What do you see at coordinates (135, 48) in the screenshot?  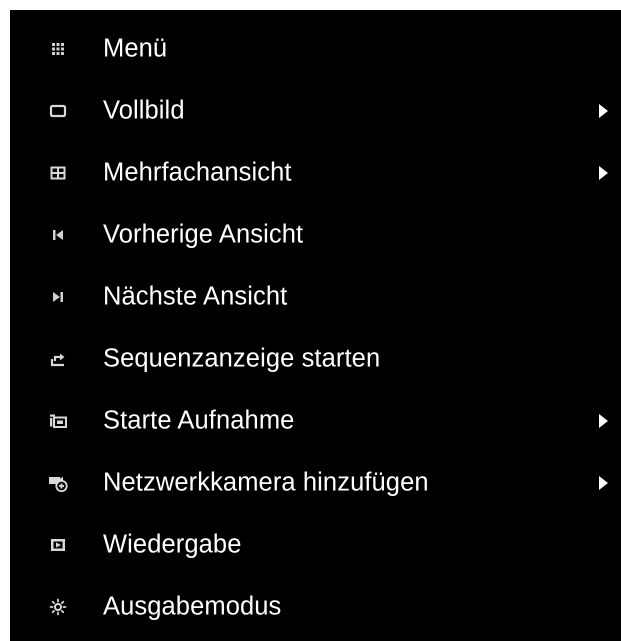 I see `menu-item-label: Menü` at bounding box center [135, 48].